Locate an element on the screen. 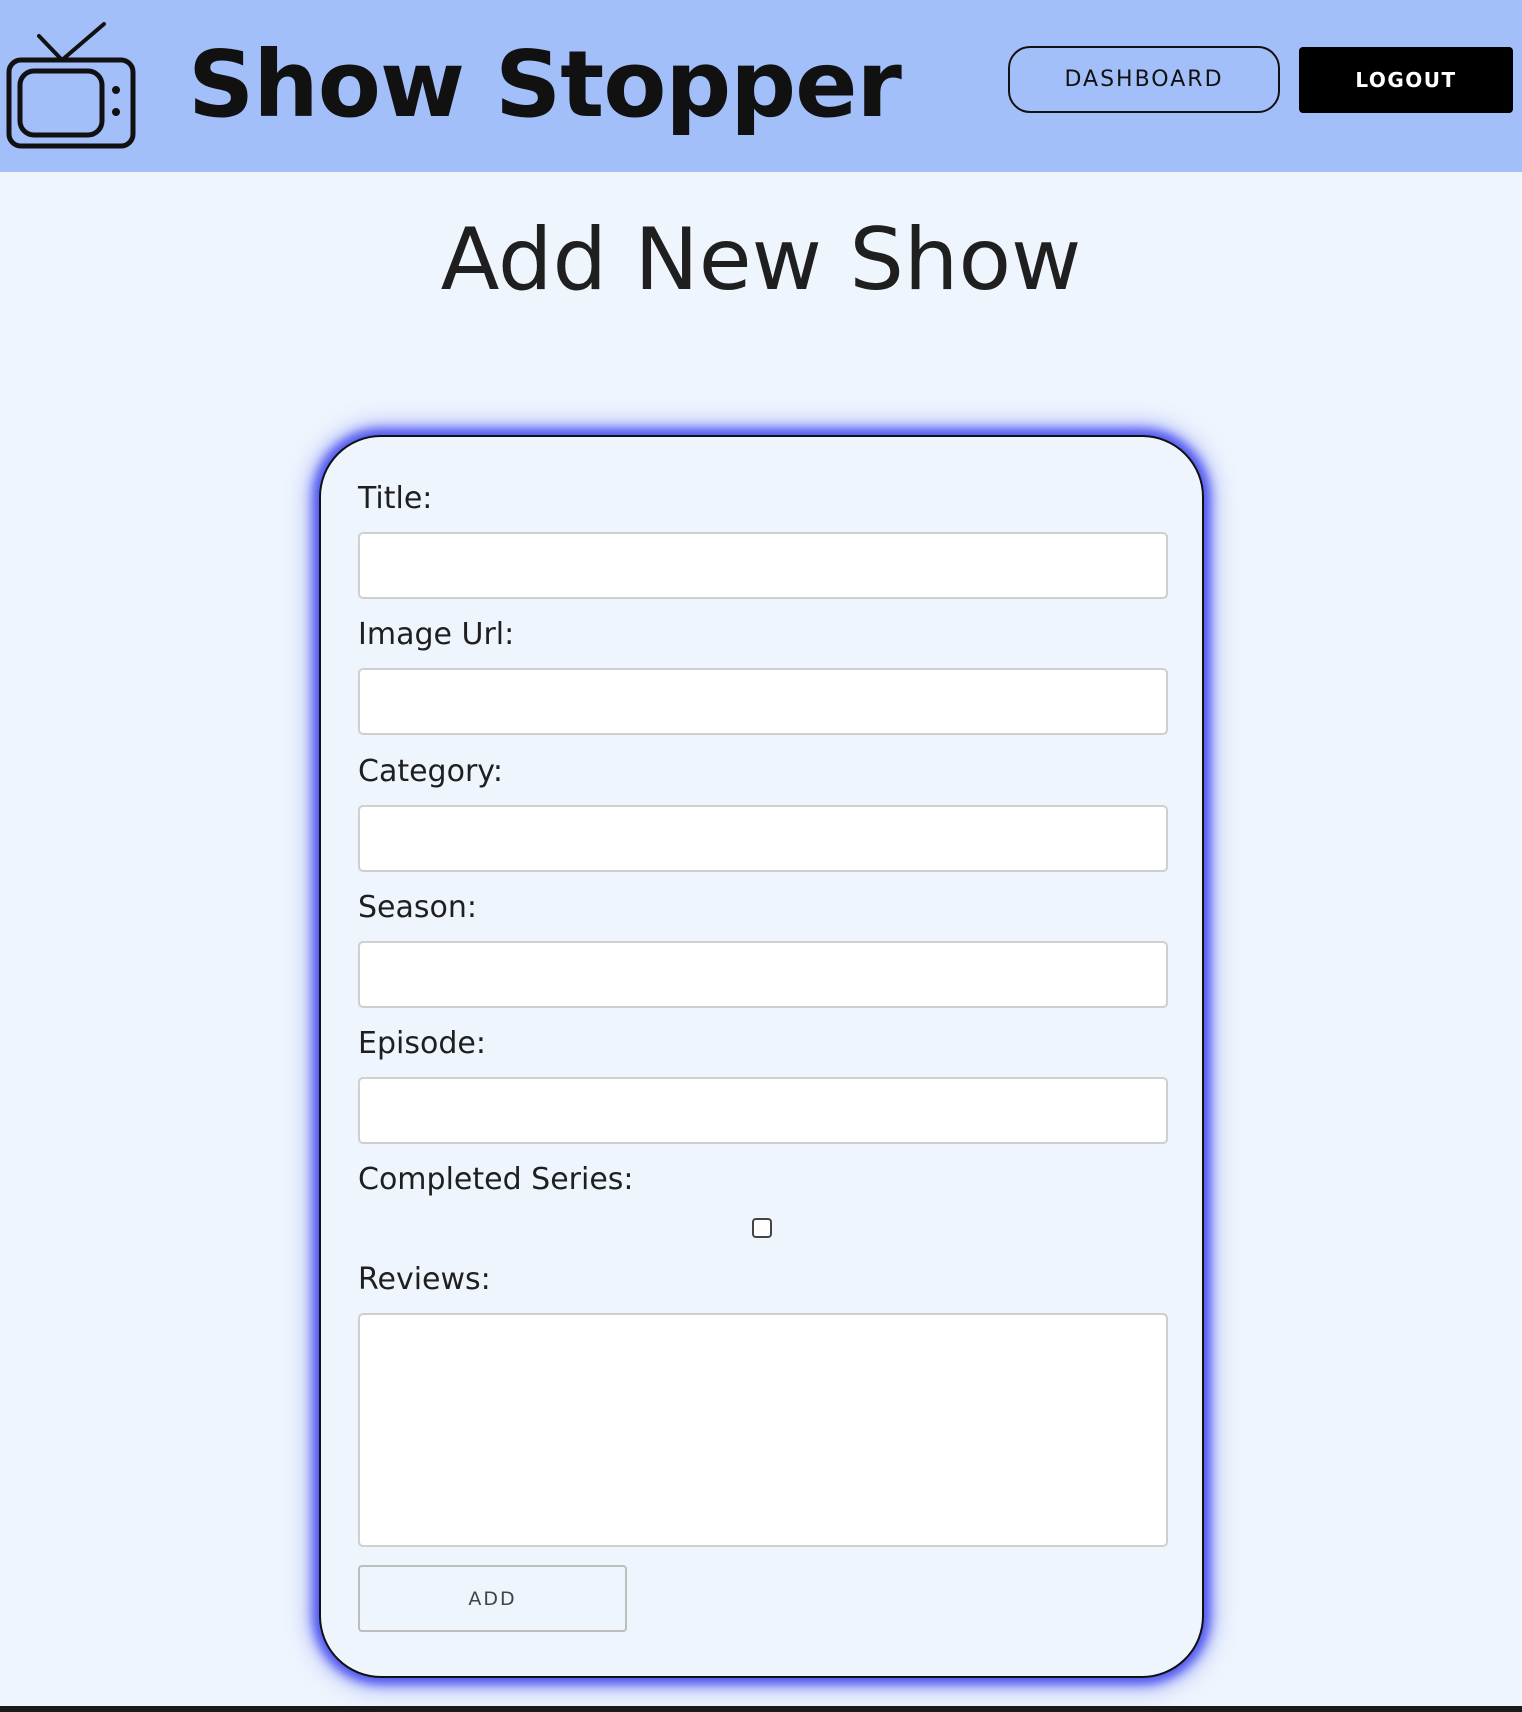 This screenshot has height=1712, width=1522. window-bottom-edge is located at coordinates (761, 1709).